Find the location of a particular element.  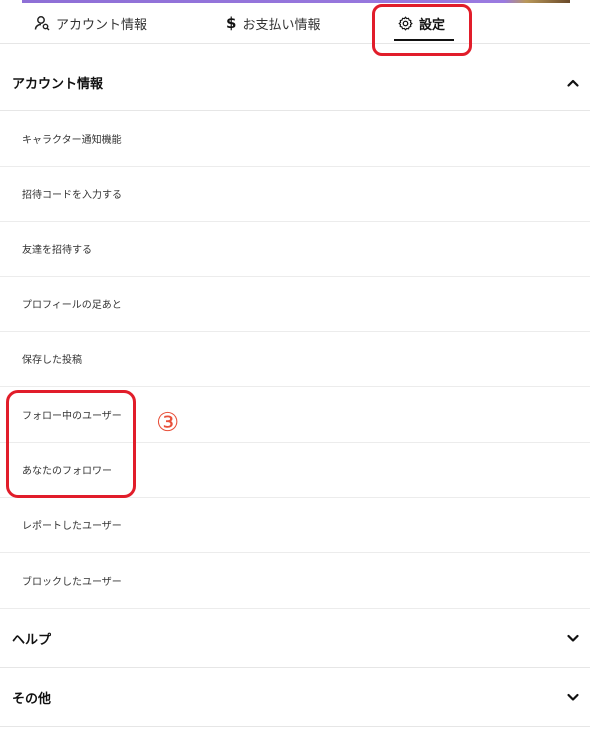

tab-payment-info: $ お支払い情報 is located at coordinates (273, 23).